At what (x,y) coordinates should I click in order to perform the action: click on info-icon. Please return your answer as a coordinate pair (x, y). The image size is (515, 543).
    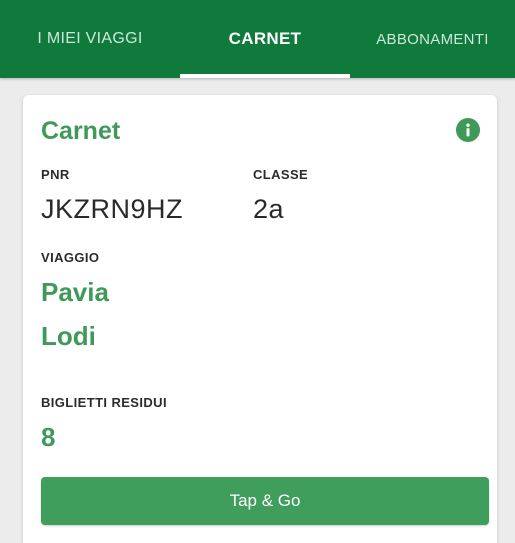
    Looking at the image, I should click on (468, 130).